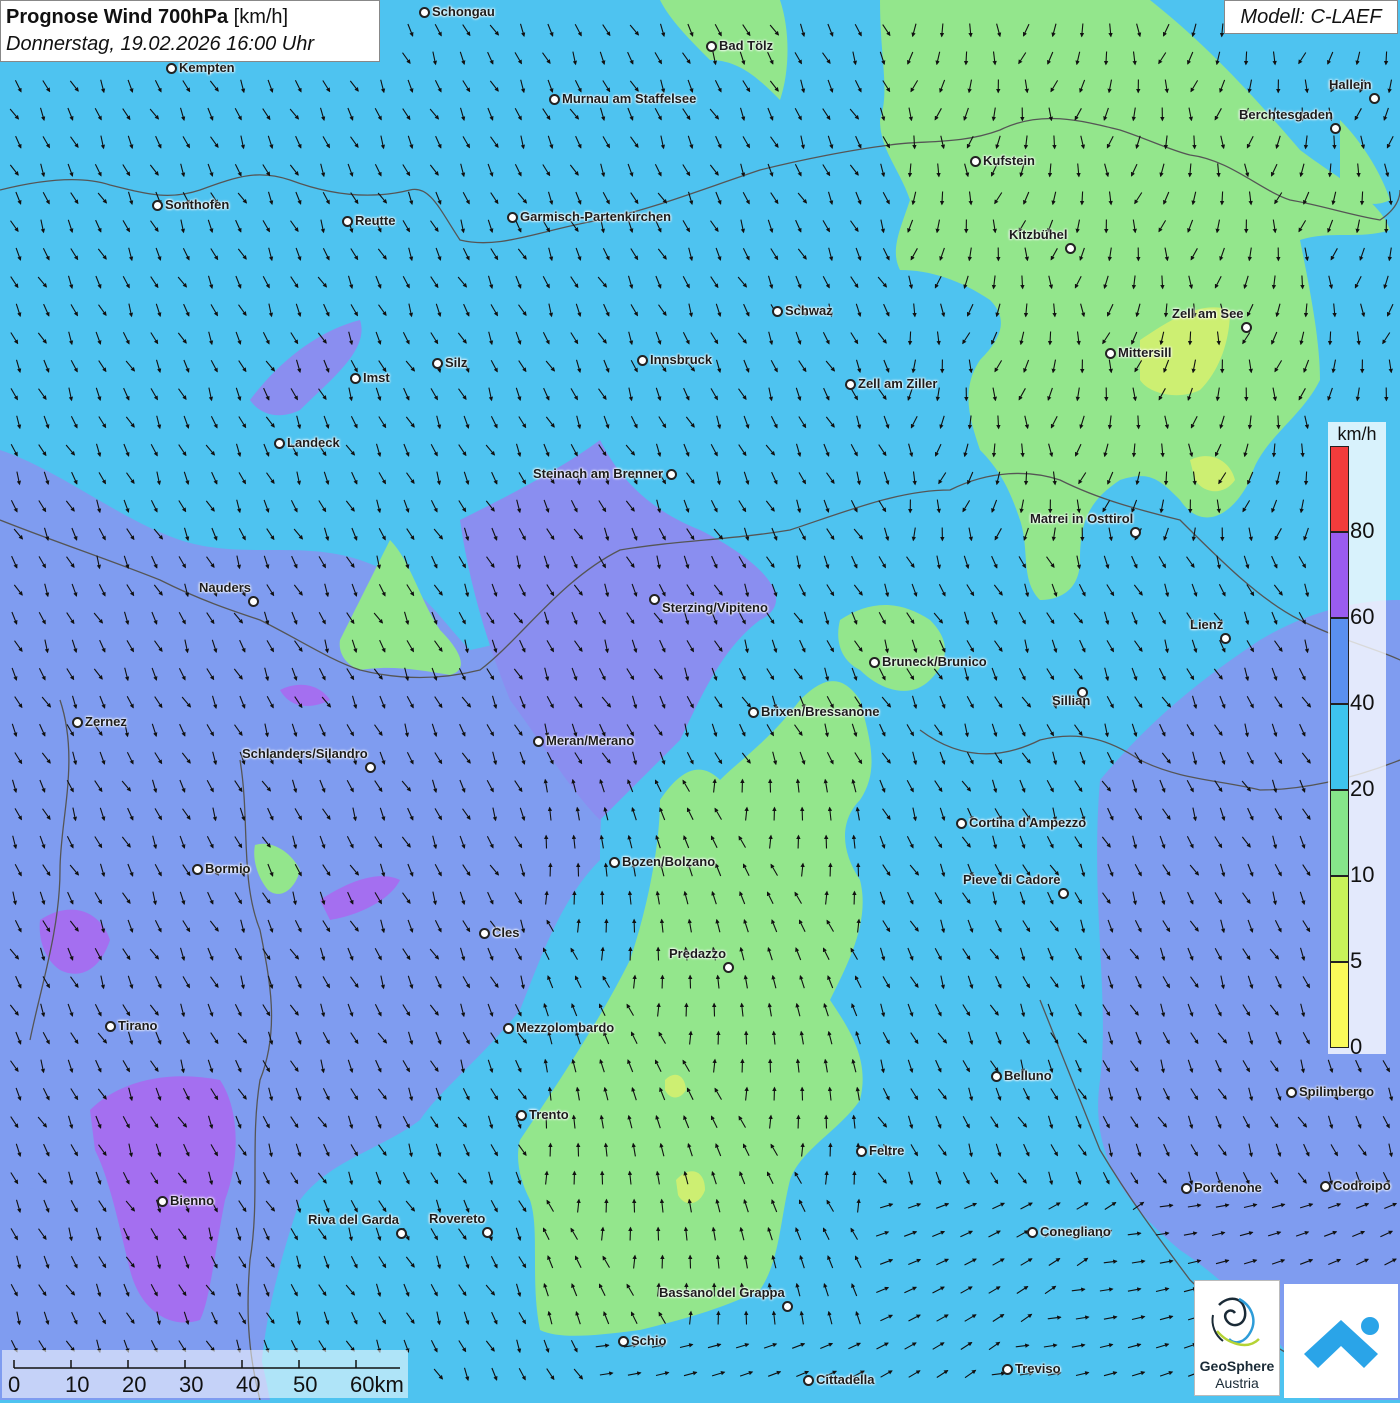 This screenshot has width=1400, height=1403. What do you see at coordinates (1362, 1186) in the screenshot?
I see `city-label: Codroipo` at bounding box center [1362, 1186].